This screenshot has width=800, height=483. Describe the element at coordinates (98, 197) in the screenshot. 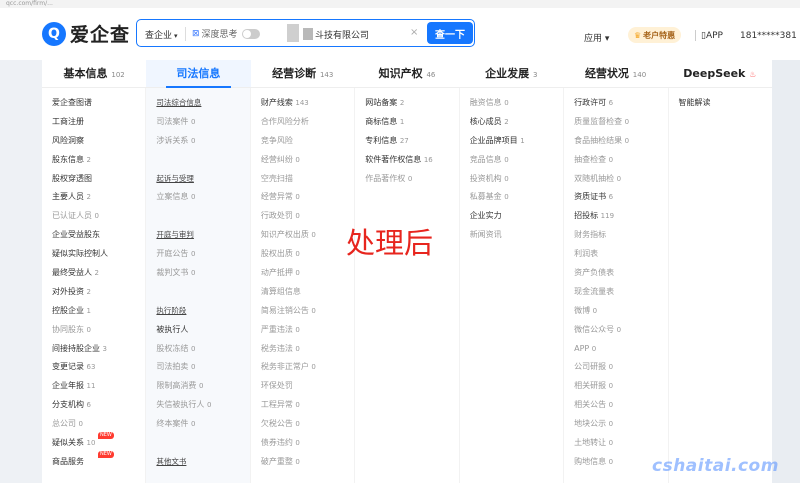

I see `menu-item: 主要人员 2` at that location.